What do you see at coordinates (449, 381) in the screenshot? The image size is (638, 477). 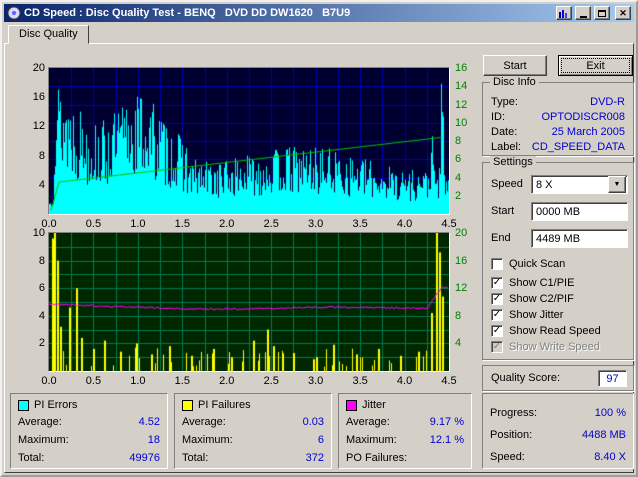 I see `axis-tick-label: 4.5` at bounding box center [449, 381].